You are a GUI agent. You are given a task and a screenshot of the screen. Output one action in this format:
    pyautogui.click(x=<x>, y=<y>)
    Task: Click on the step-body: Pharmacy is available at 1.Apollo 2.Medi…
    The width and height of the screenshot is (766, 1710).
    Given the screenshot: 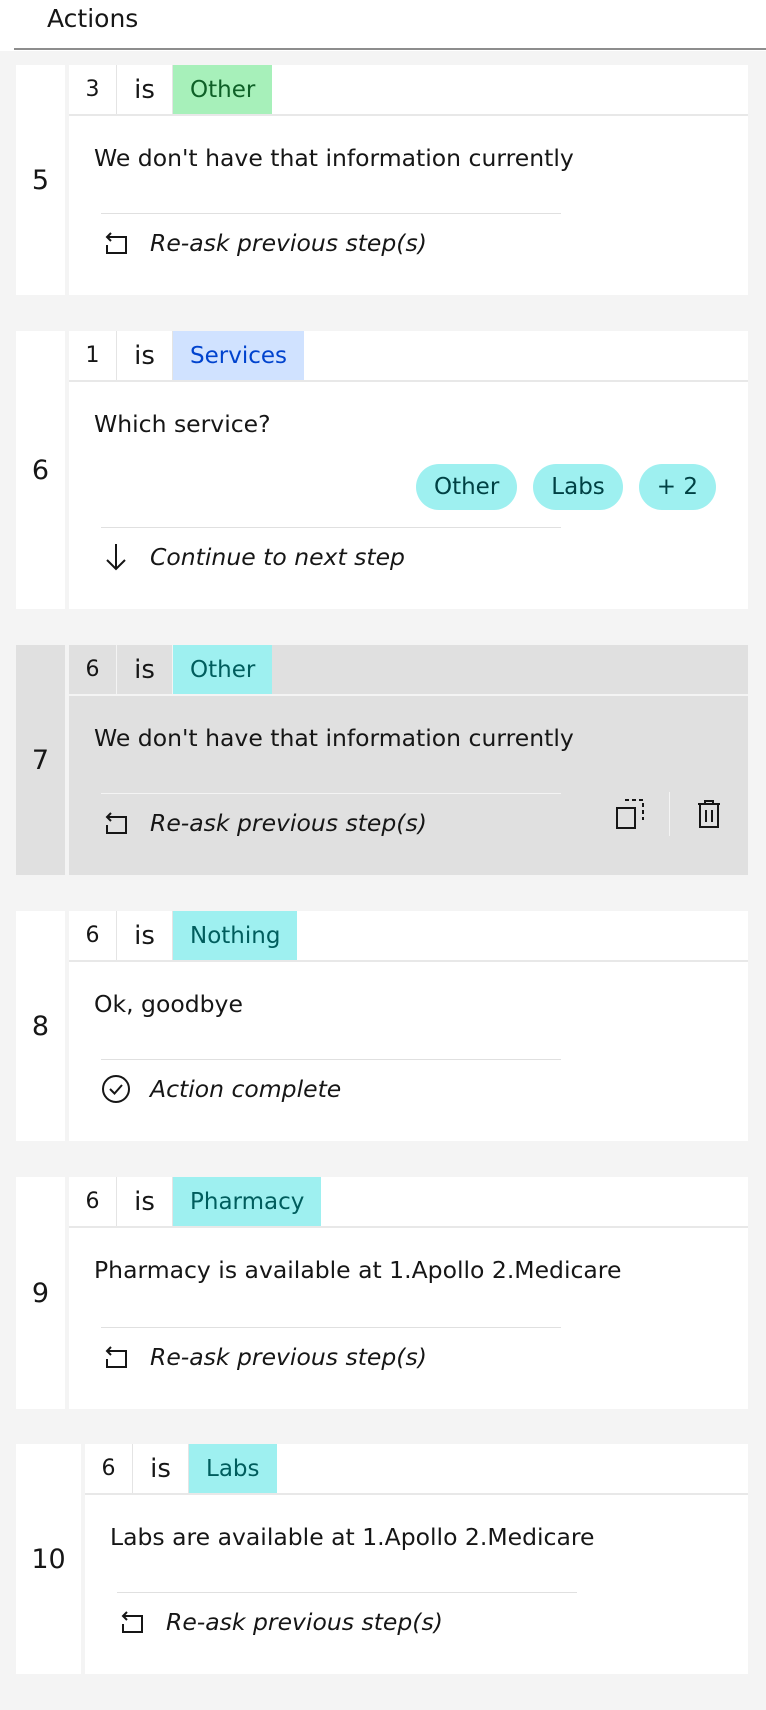 What is the action you would take?
    pyautogui.click(x=408, y=1318)
    